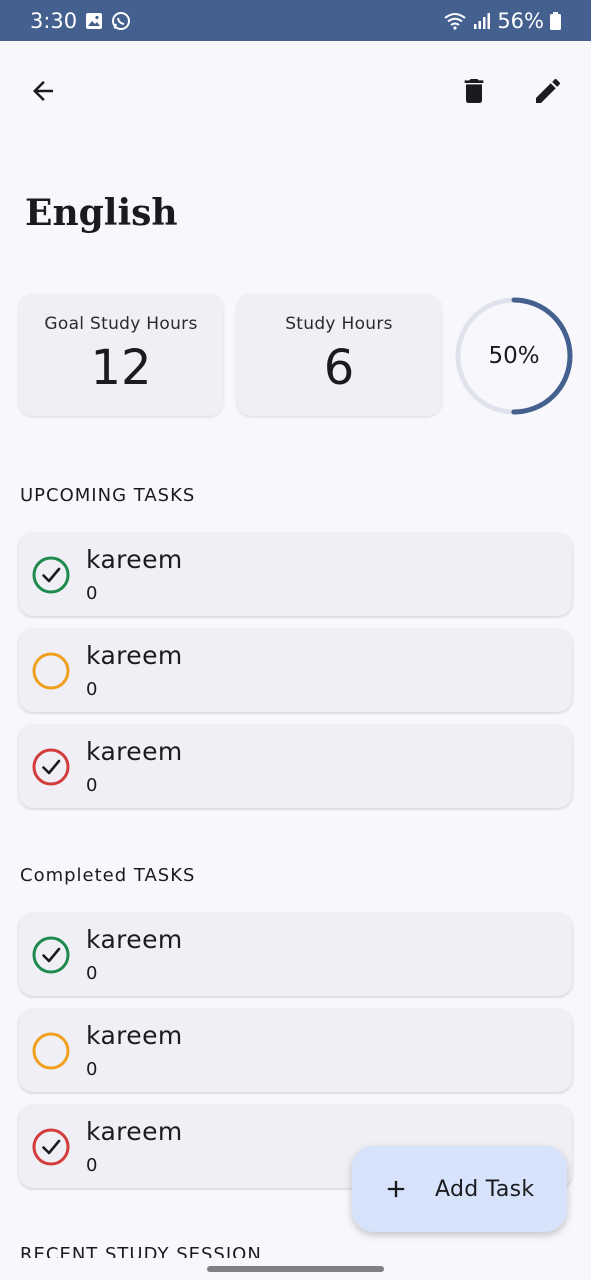  What do you see at coordinates (295, 1269) in the screenshot?
I see `gesture-navigation-bar` at bounding box center [295, 1269].